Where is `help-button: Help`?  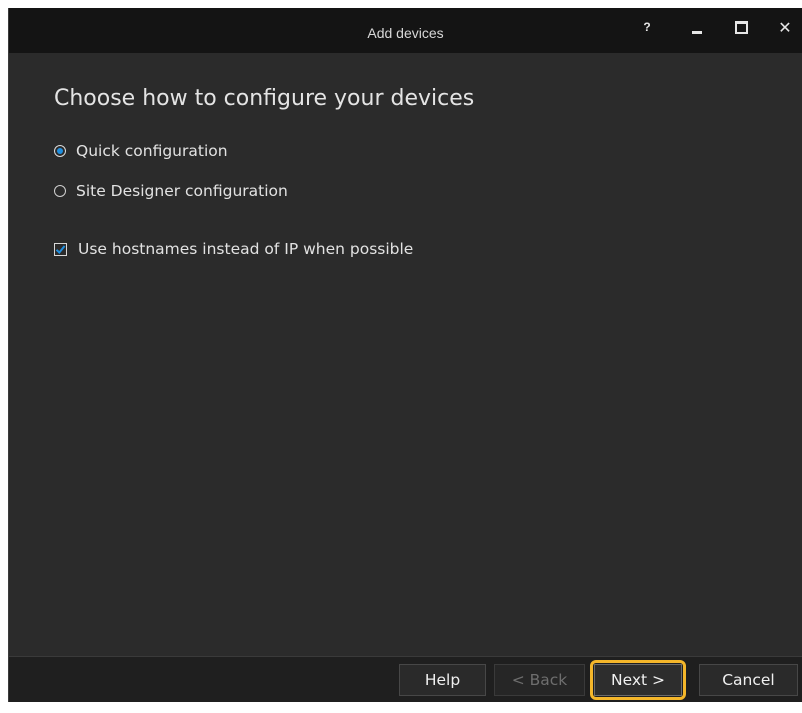 help-button: Help is located at coordinates (442, 680).